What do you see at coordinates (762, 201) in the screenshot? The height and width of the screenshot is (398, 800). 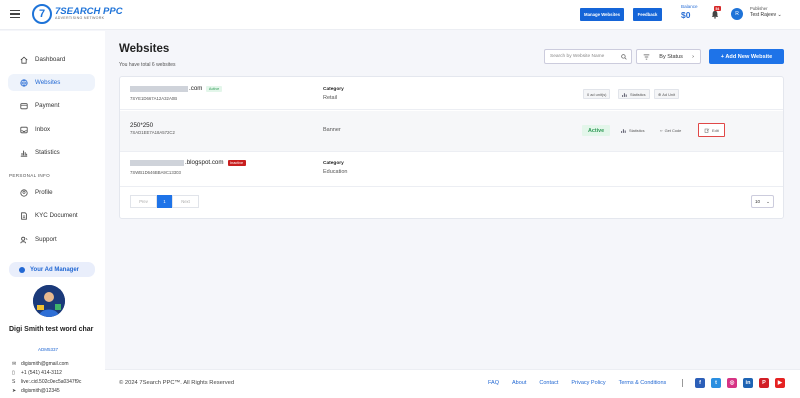 I see `per-page-select: 10 ⌄` at bounding box center [762, 201].